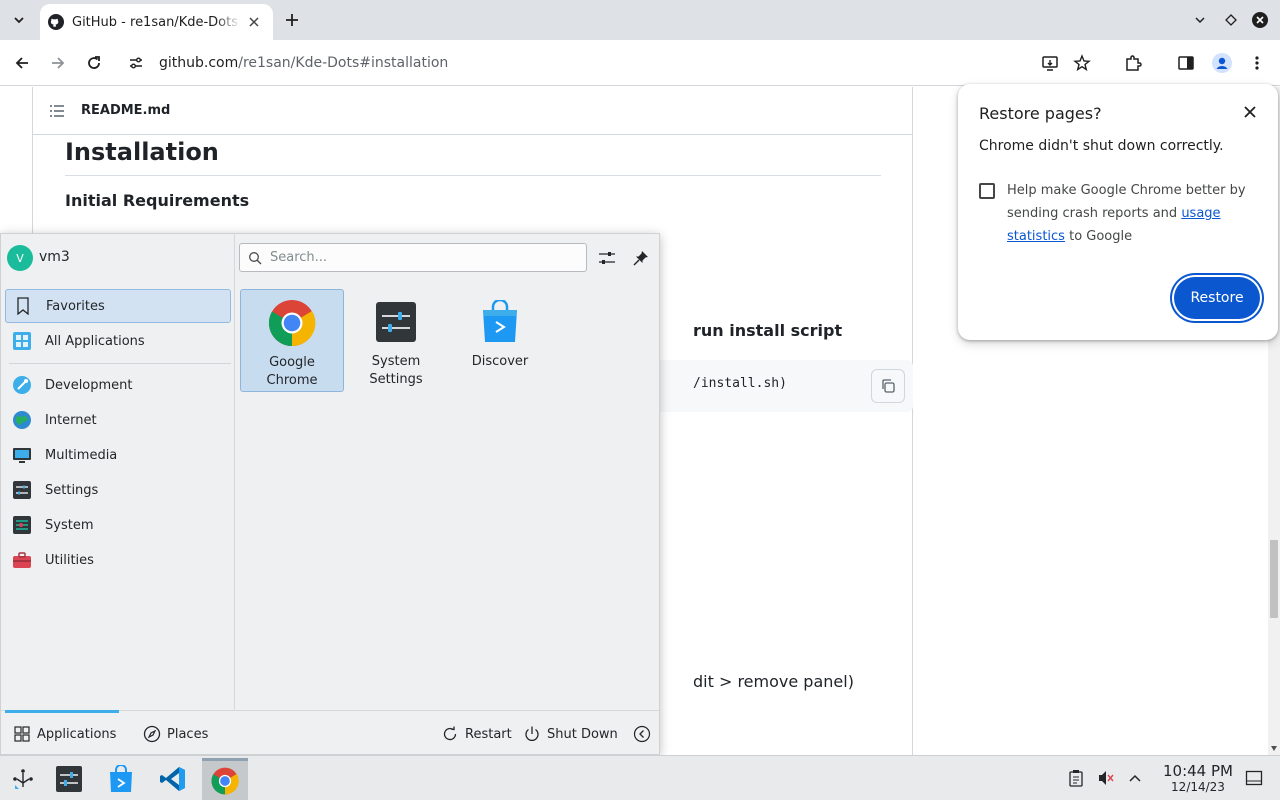 This screenshot has width=1280, height=800. Describe the element at coordinates (476, 734) in the screenshot. I see `restart-button: Restart` at that location.